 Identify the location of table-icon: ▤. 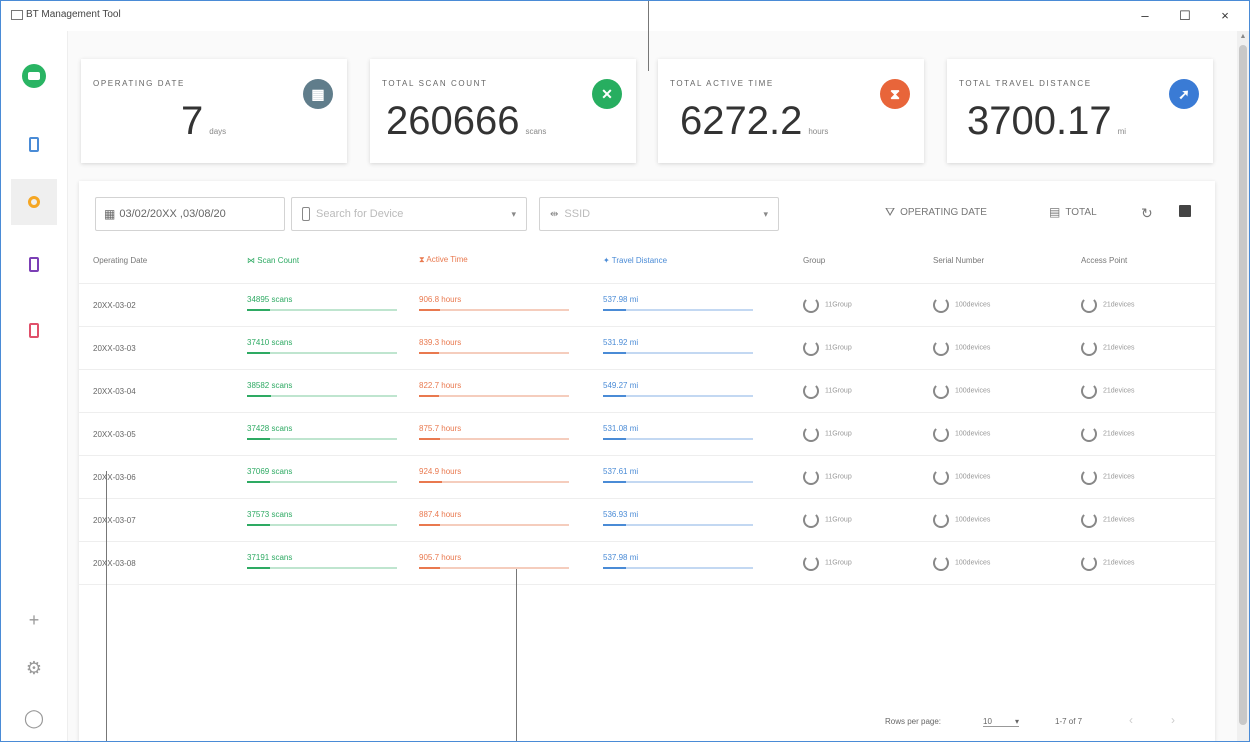
(1055, 212).